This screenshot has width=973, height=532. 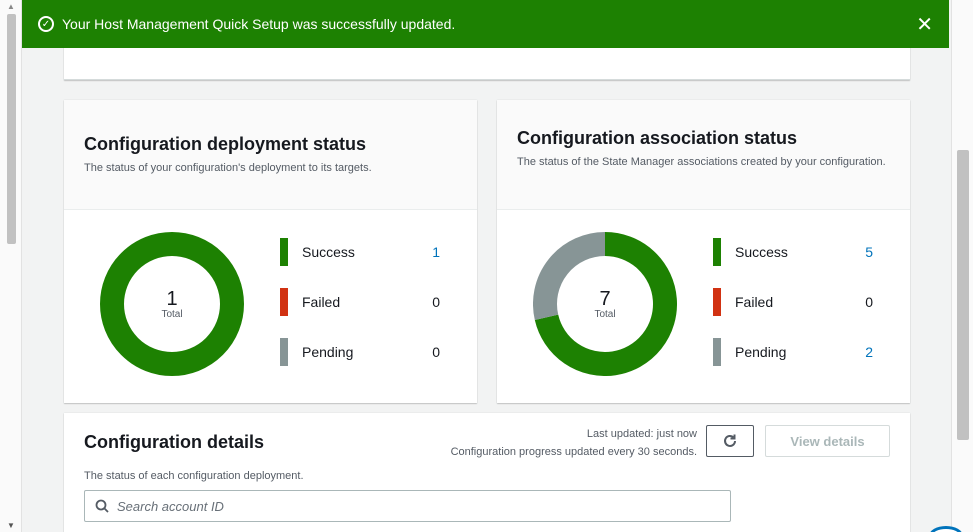 What do you see at coordinates (924, 24) in the screenshot?
I see `close-icon: ✕` at bounding box center [924, 24].